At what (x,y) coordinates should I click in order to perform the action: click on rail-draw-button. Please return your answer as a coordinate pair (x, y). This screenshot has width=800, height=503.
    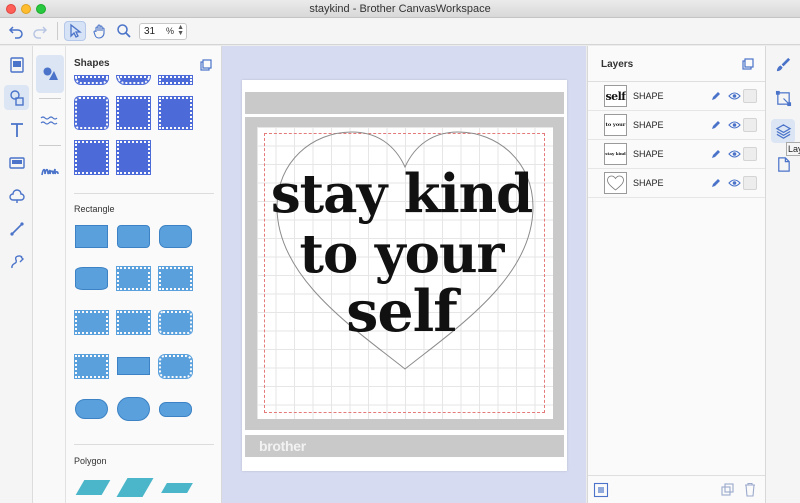
    Looking at the image, I should click on (16, 261).